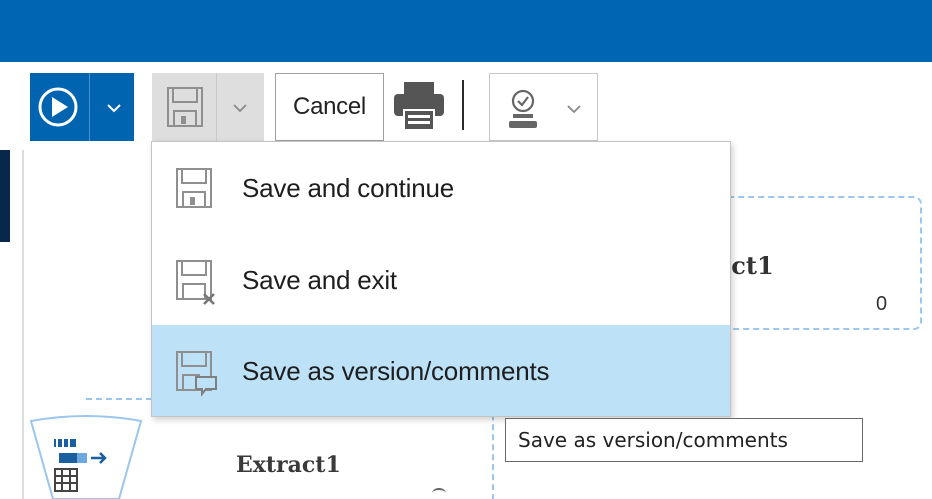 The image size is (932, 499). Describe the element at coordinates (196, 284) in the screenshot. I see `floppy-disk-close-icon` at that location.